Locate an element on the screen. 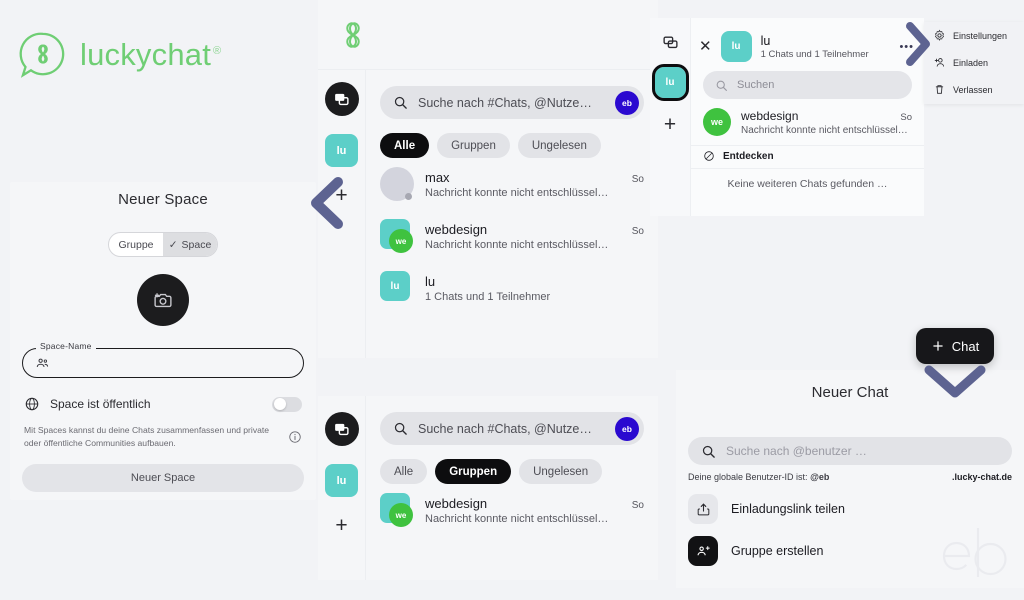  domain-label: .lucky-chat.de is located at coordinates (981, 477).